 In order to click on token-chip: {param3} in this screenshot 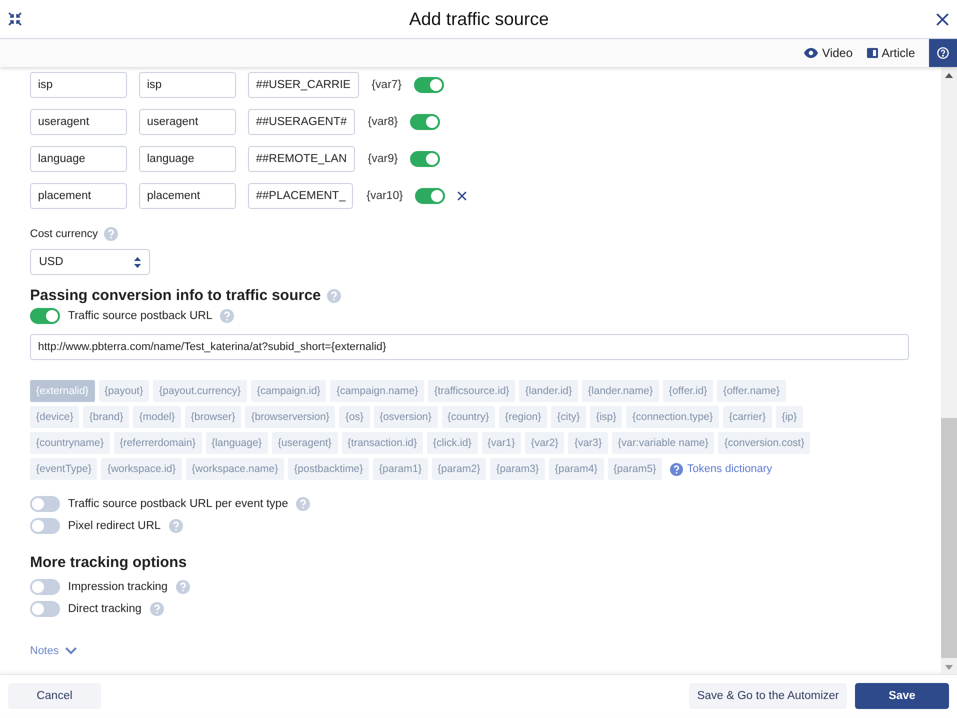, I will do `click(517, 469)`.